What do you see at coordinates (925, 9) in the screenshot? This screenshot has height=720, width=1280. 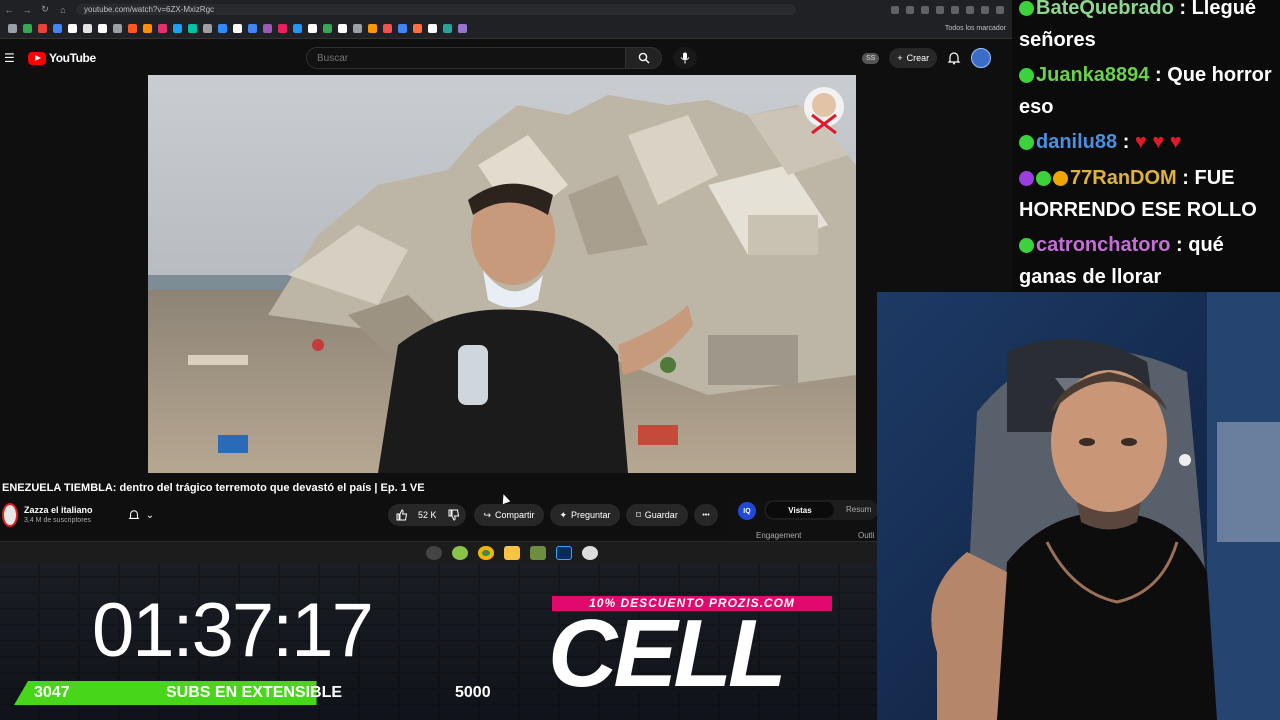 I see `star-icon` at bounding box center [925, 9].